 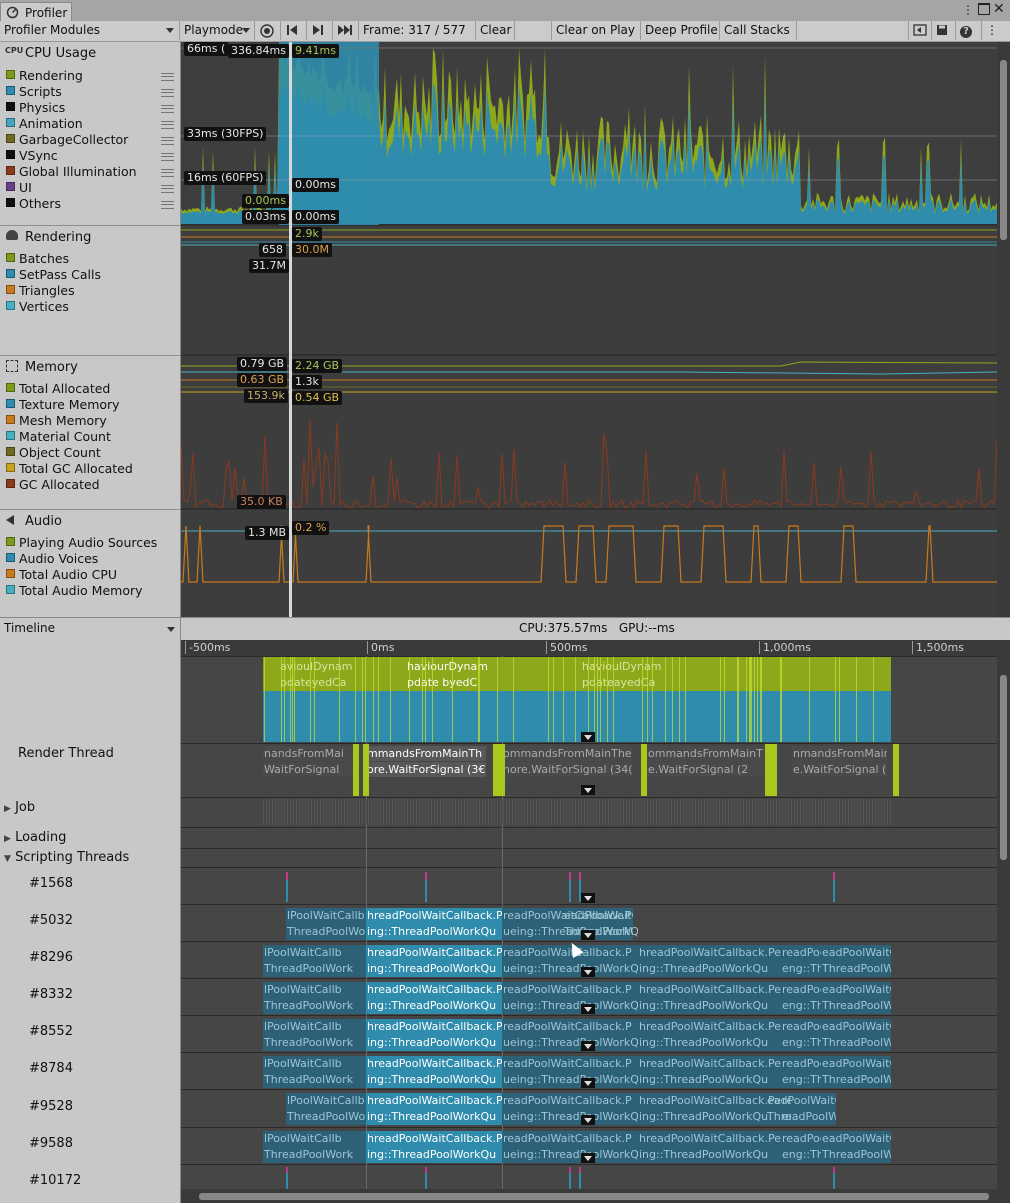 What do you see at coordinates (90, 30) in the screenshot?
I see `profiler-modules-dropdown: Profiler Modules` at bounding box center [90, 30].